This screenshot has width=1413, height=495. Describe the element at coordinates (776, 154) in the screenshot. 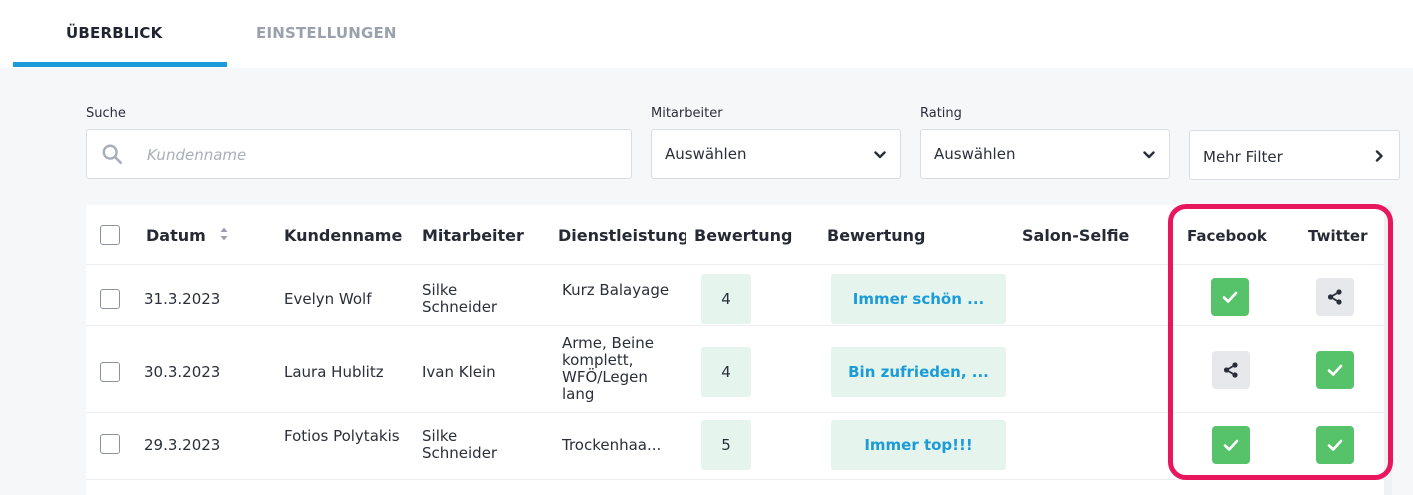

I see `employee-select: Auswählen` at that location.